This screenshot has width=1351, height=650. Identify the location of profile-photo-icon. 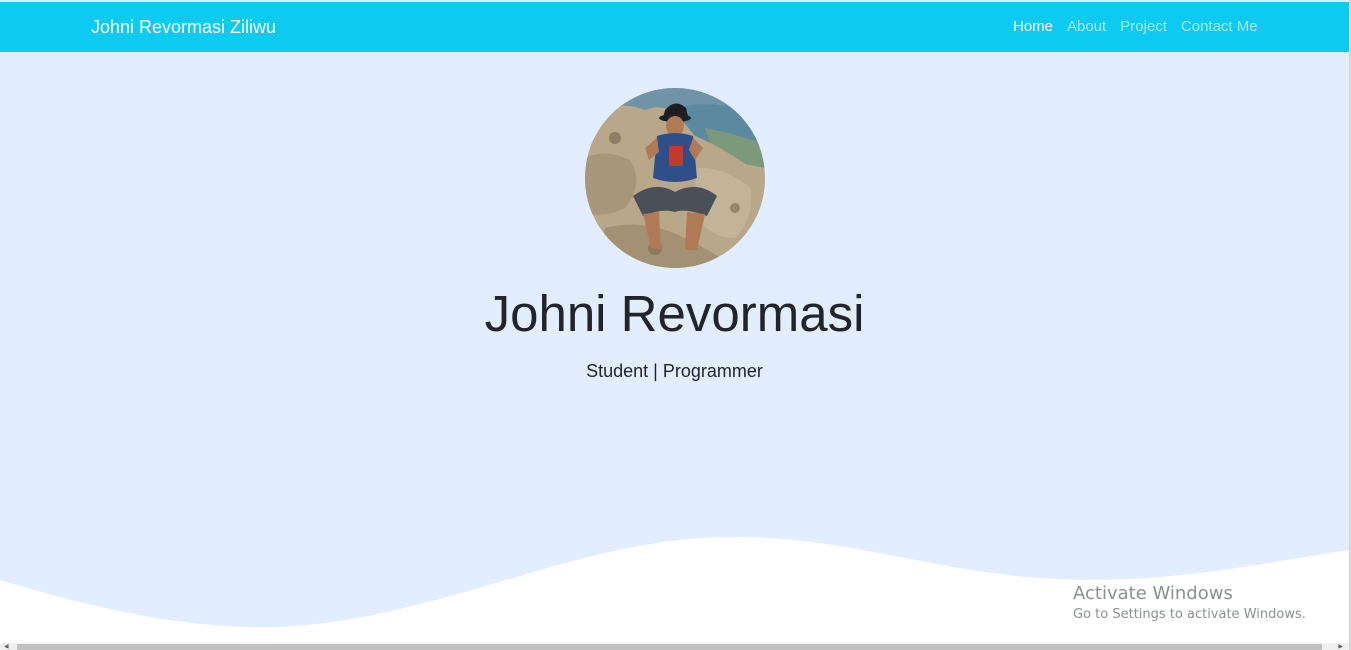
(675, 178).